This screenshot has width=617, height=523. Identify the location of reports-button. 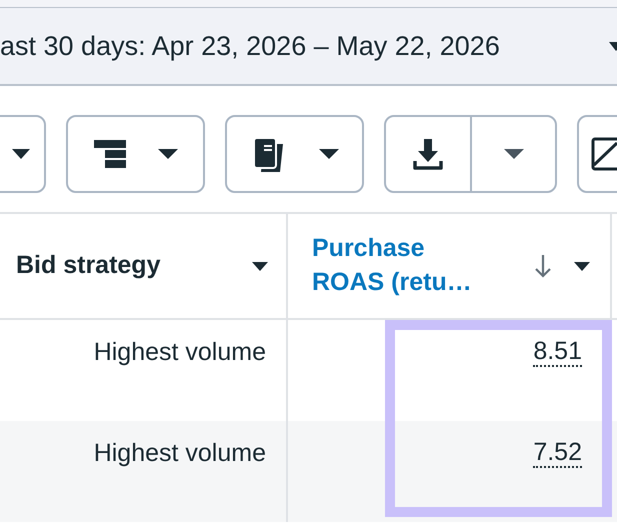
(294, 154).